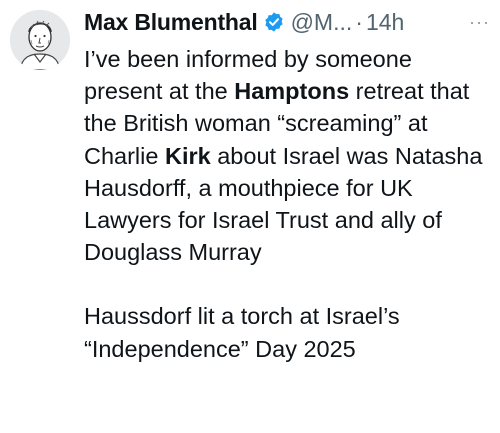 This screenshot has height=433, width=500. I want to click on author-name: Max Blumenthal, so click(171, 22).